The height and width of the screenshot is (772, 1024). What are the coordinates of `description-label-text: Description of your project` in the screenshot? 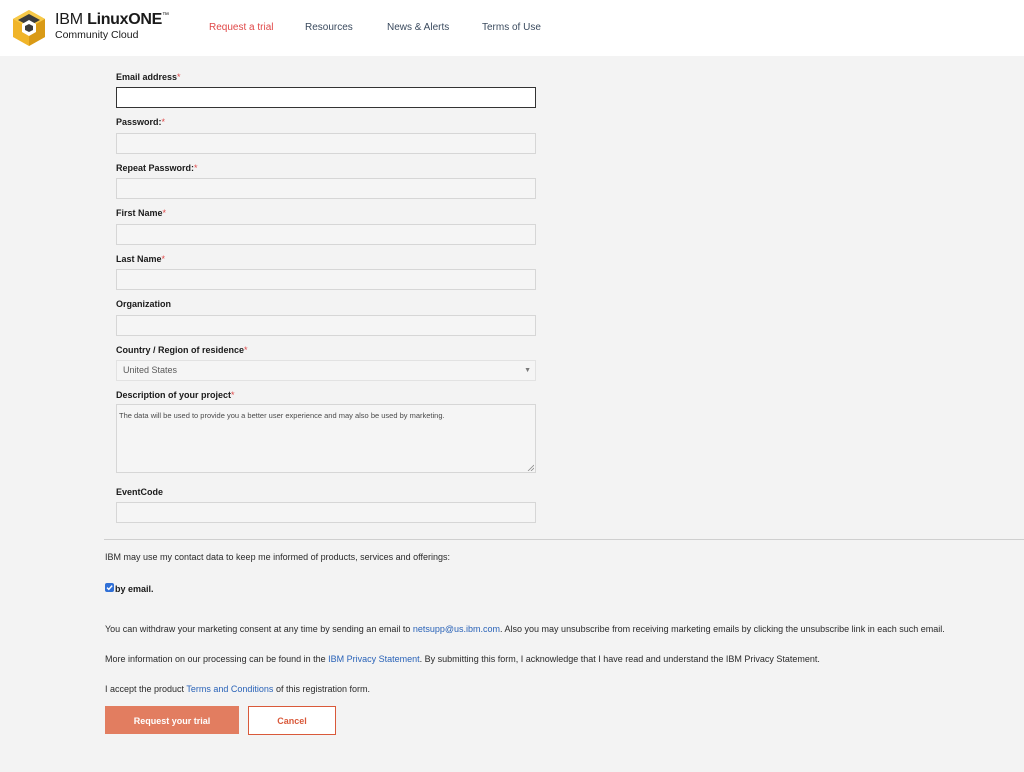 It's located at (174, 395).